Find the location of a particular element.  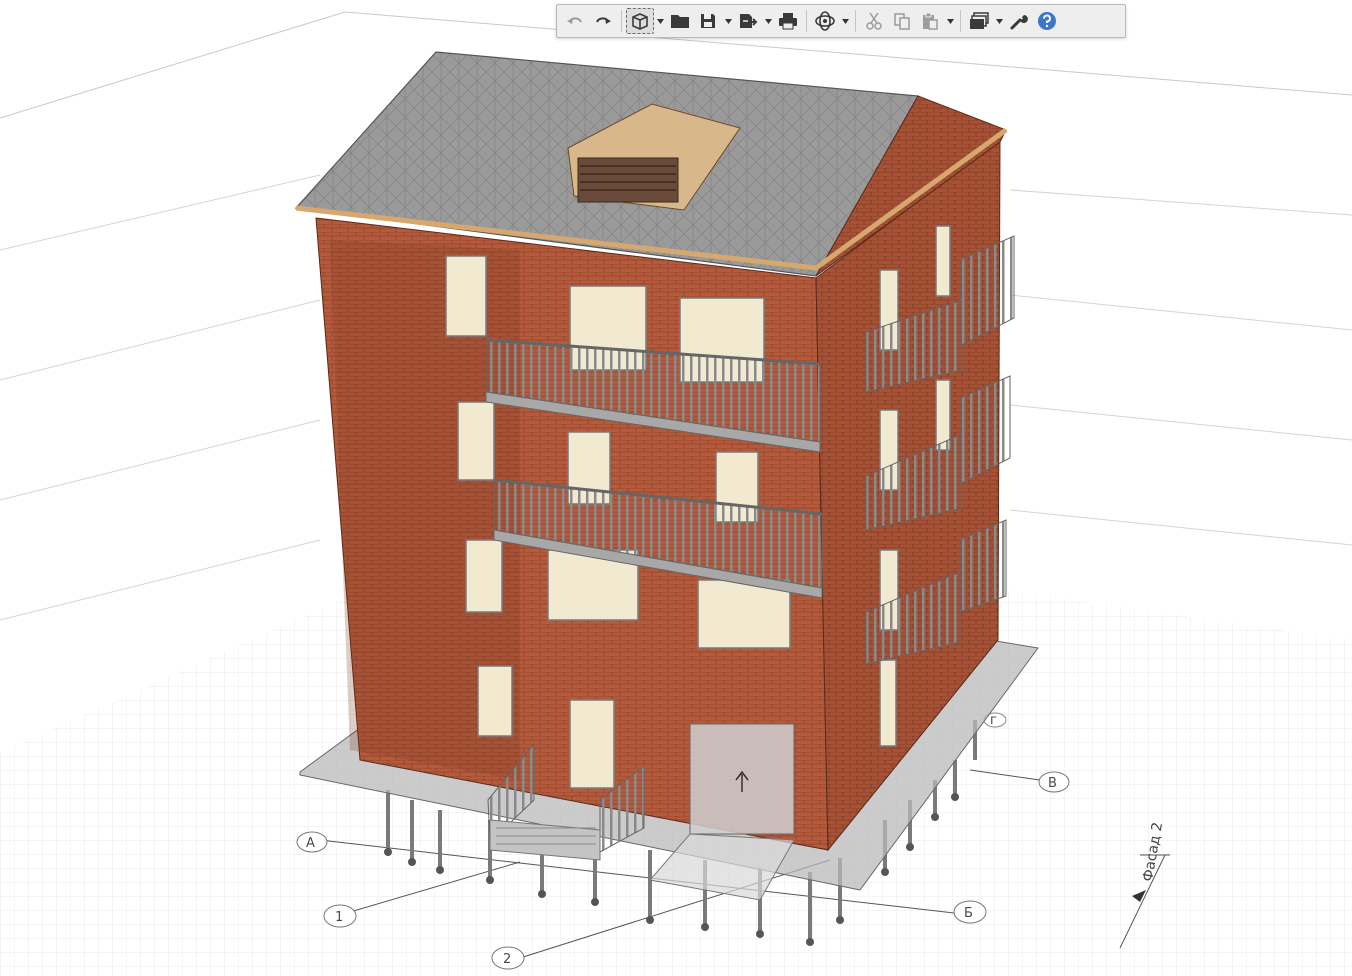

folder-icon is located at coordinates (680, 21).